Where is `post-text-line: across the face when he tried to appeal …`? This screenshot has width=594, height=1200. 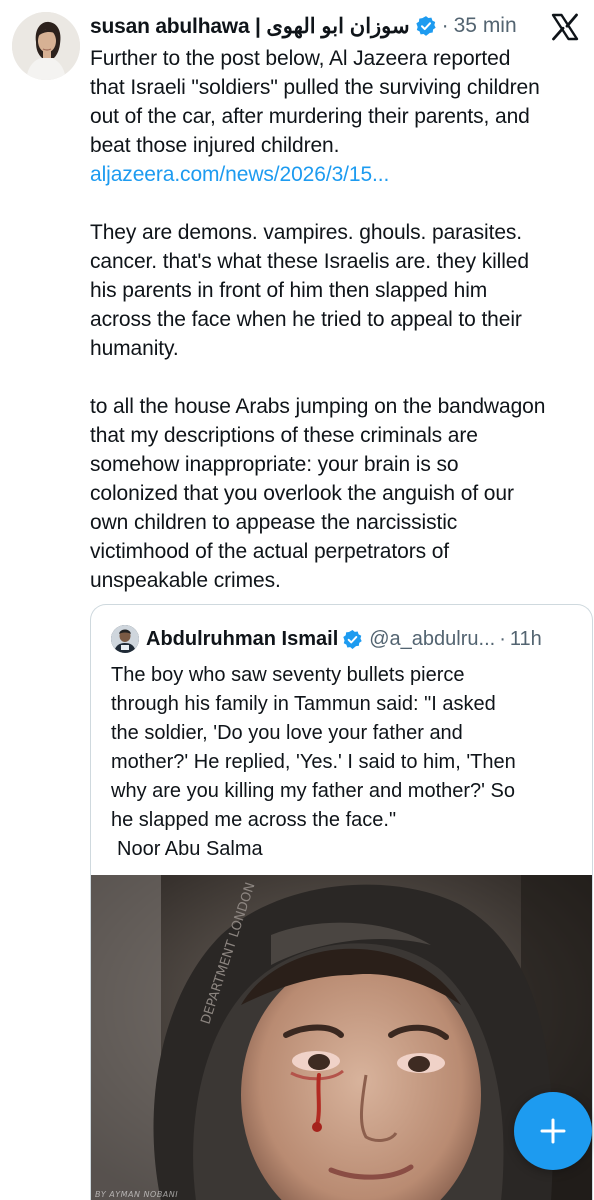
post-text-line: across the face when he tried to appeal … is located at coordinates (306, 319).